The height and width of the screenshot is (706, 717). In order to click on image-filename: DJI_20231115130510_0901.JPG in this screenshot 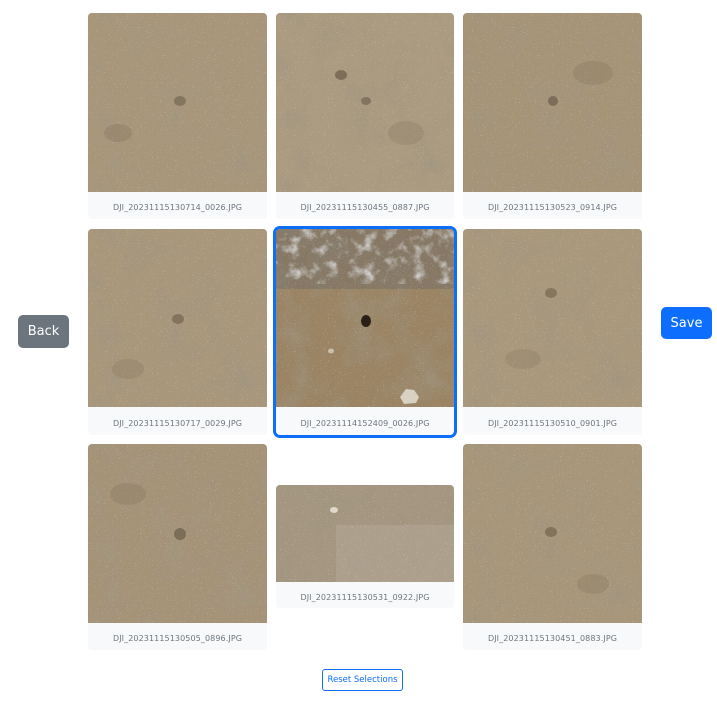, I will do `click(552, 423)`.